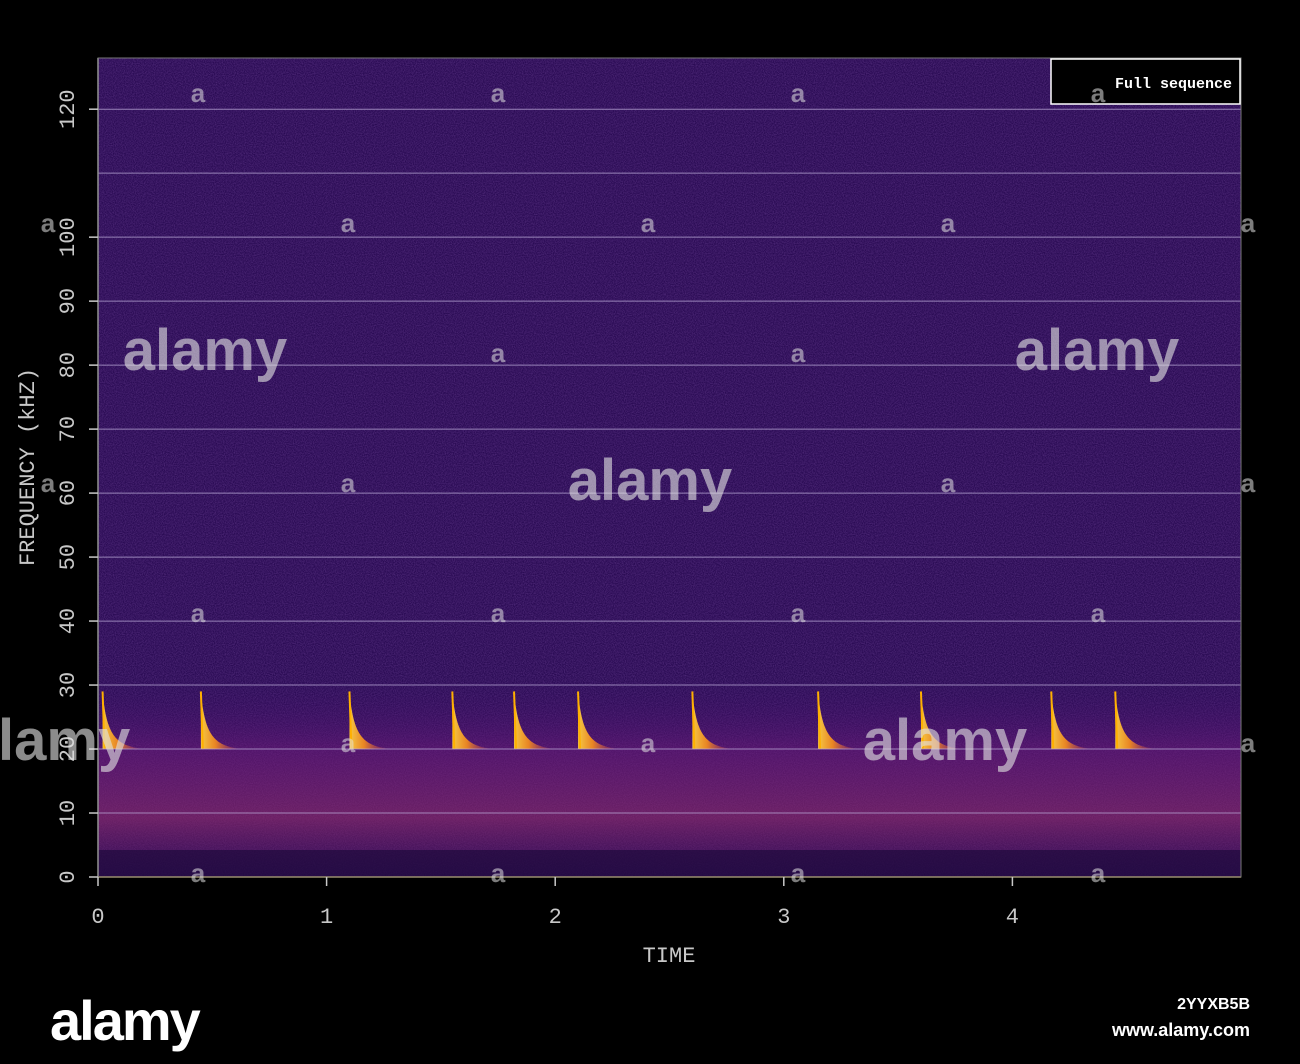  I want to click on y-tick-label: 0, so click(68, 876).